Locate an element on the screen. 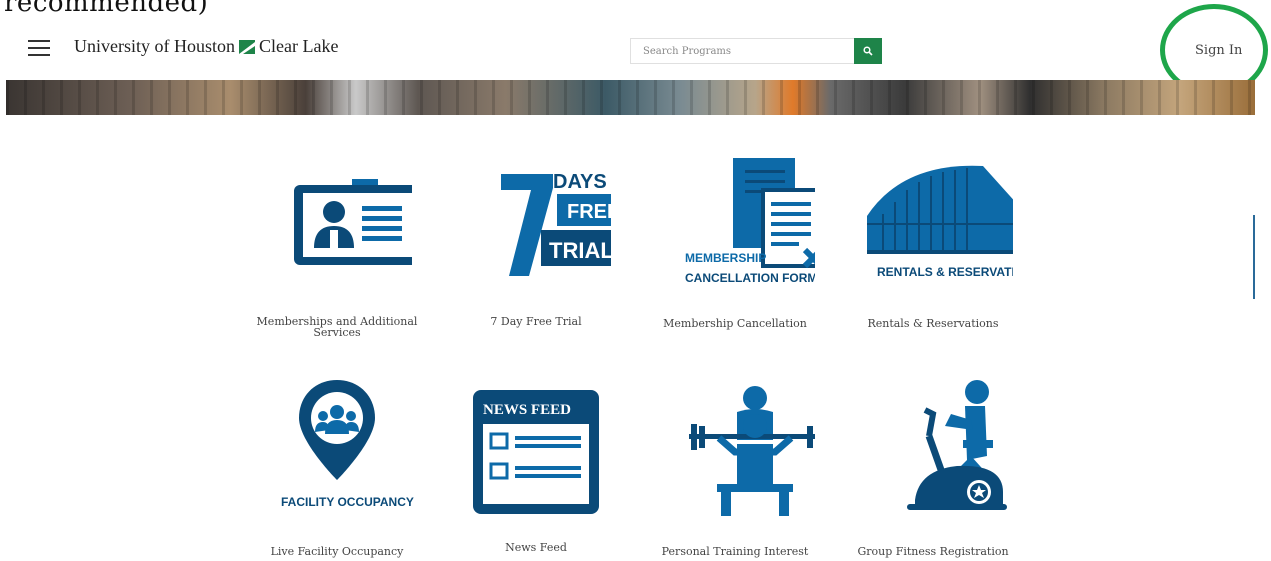 The image size is (1271, 561). search-button is located at coordinates (868, 51).